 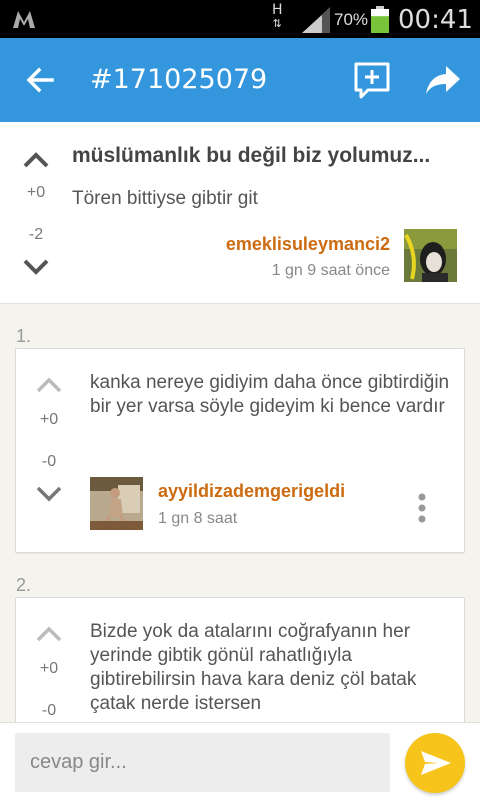 What do you see at coordinates (308, 244) in the screenshot?
I see `post-author: emeklisuleymanci2` at bounding box center [308, 244].